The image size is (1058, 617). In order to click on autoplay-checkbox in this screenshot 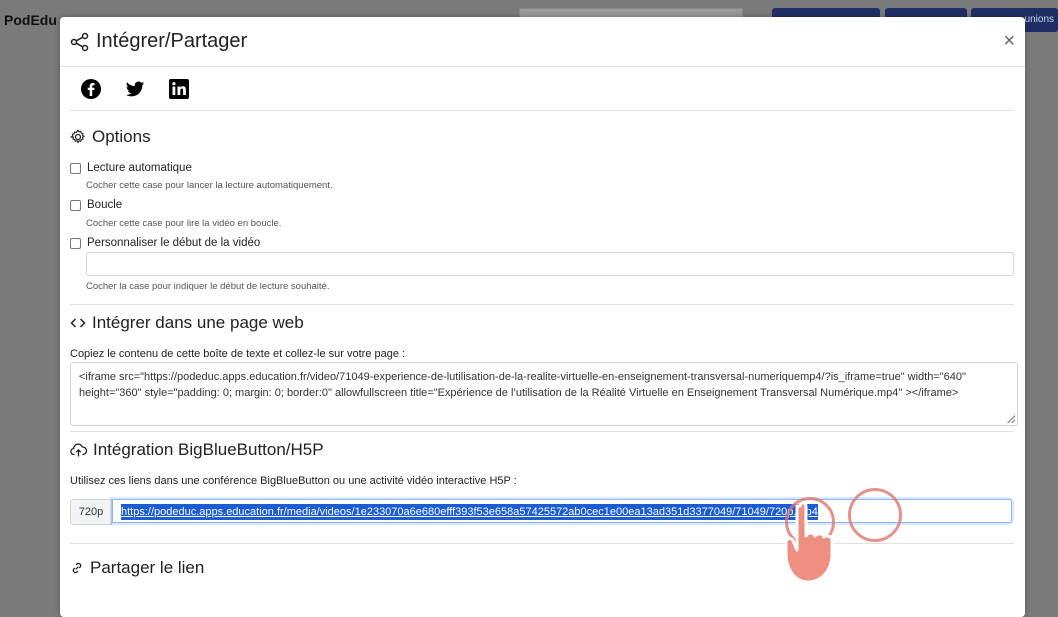, I will do `click(75, 168)`.